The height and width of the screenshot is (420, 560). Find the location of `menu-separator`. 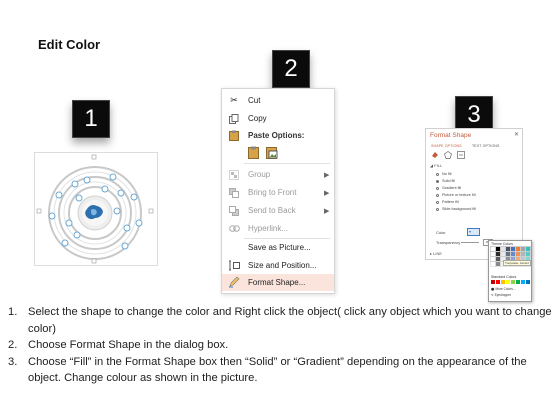

menu-separator is located at coordinates (287, 163).